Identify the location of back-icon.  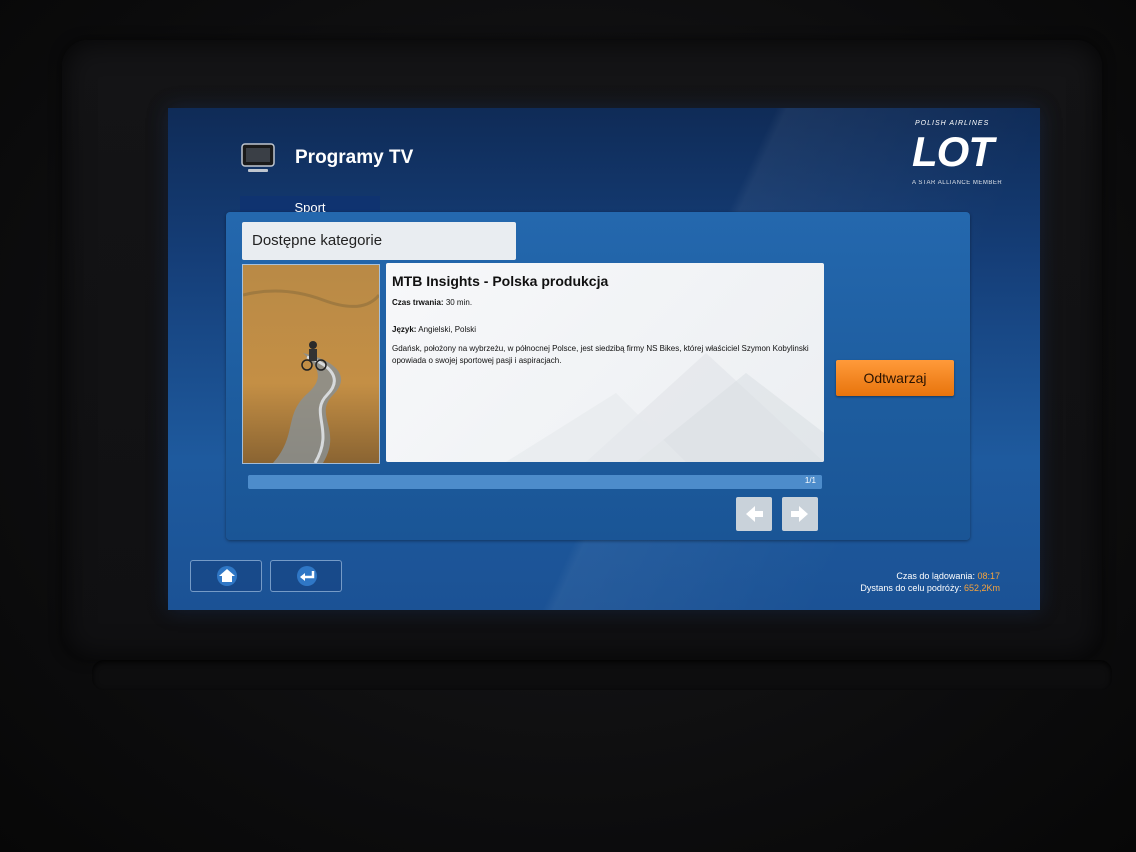
(307, 576).